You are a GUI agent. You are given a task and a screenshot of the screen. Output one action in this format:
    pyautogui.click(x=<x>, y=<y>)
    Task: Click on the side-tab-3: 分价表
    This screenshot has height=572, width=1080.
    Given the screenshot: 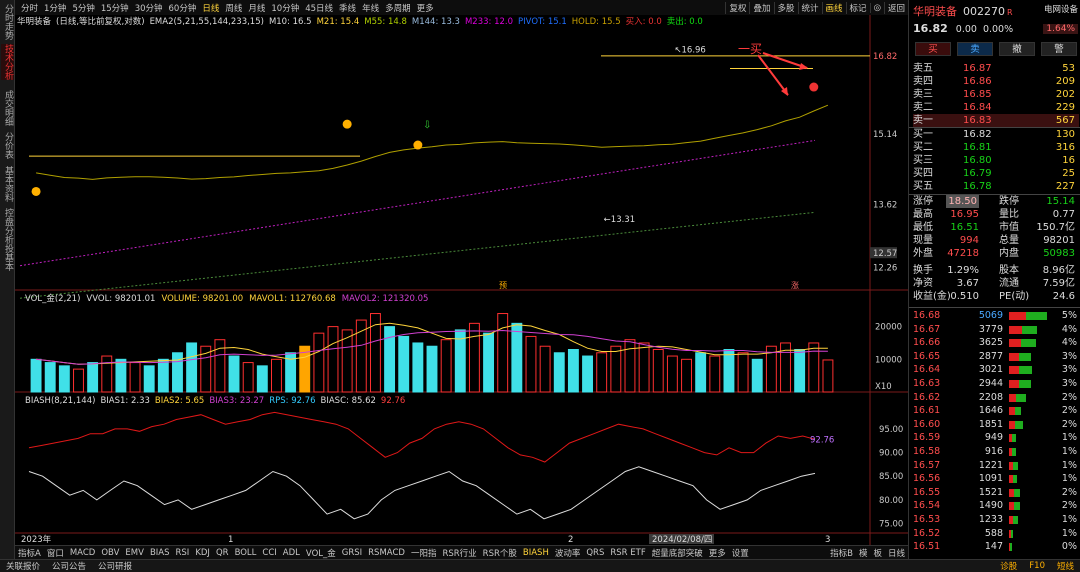 What is the action you would take?
    pyautogui.click(x=7, y=145)
    